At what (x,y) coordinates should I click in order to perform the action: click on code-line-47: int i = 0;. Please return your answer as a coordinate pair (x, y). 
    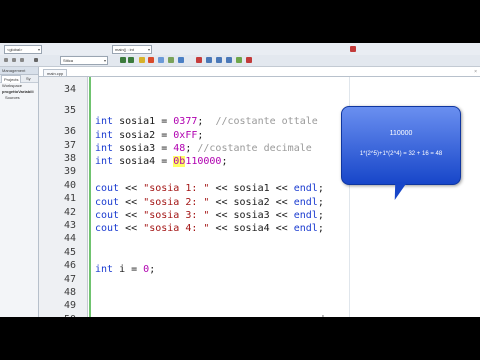
    Looking at the image, I should click on (125, 269).